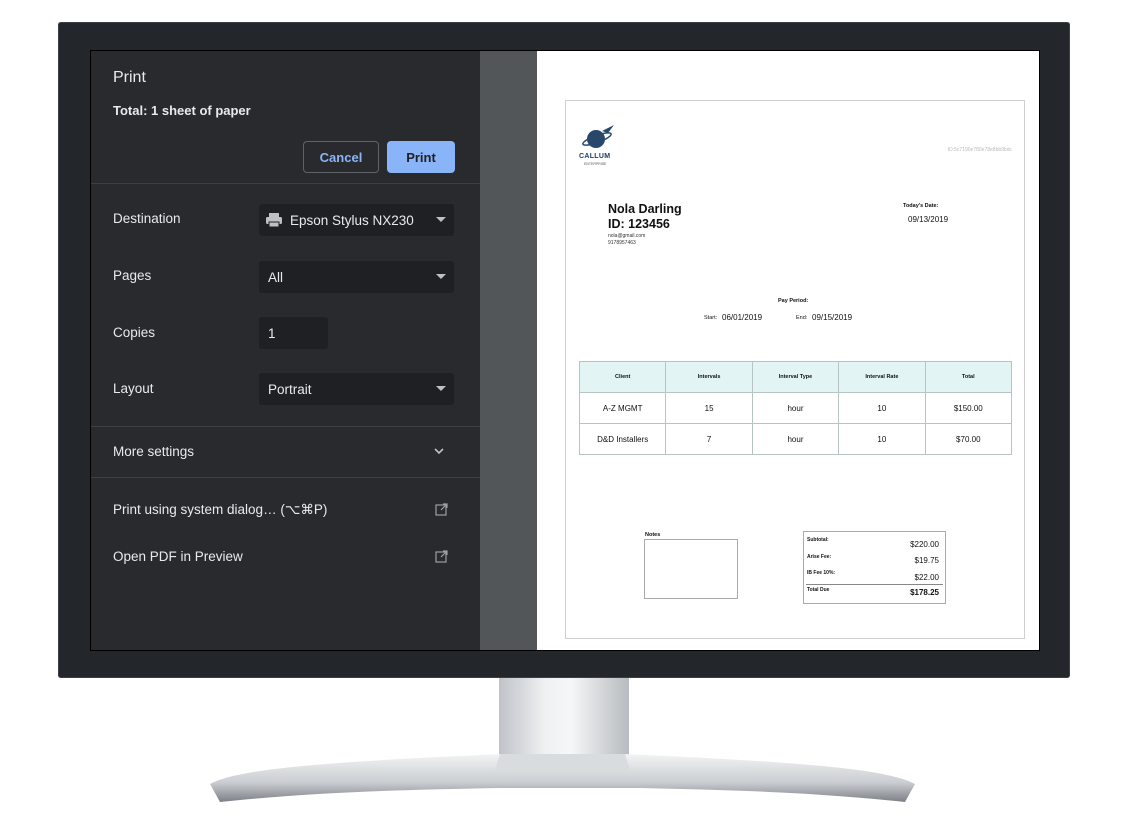 The width and height of the screenshot is (1135, 820). I want to click on table-cell: D&D Installers, so click(622, 439).